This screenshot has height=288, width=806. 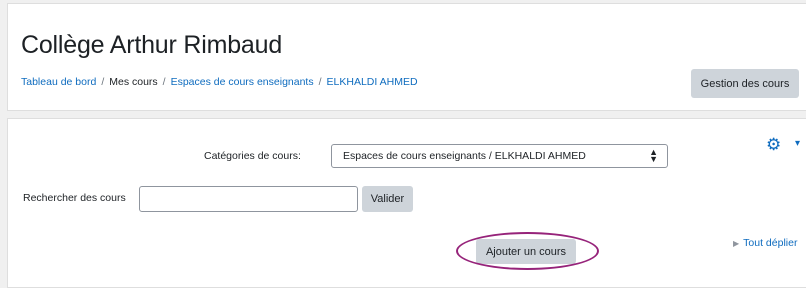 What do you see at coordinates (248, 199) in the screenshot?
I see `search-input` at bounding box center [248, 199].